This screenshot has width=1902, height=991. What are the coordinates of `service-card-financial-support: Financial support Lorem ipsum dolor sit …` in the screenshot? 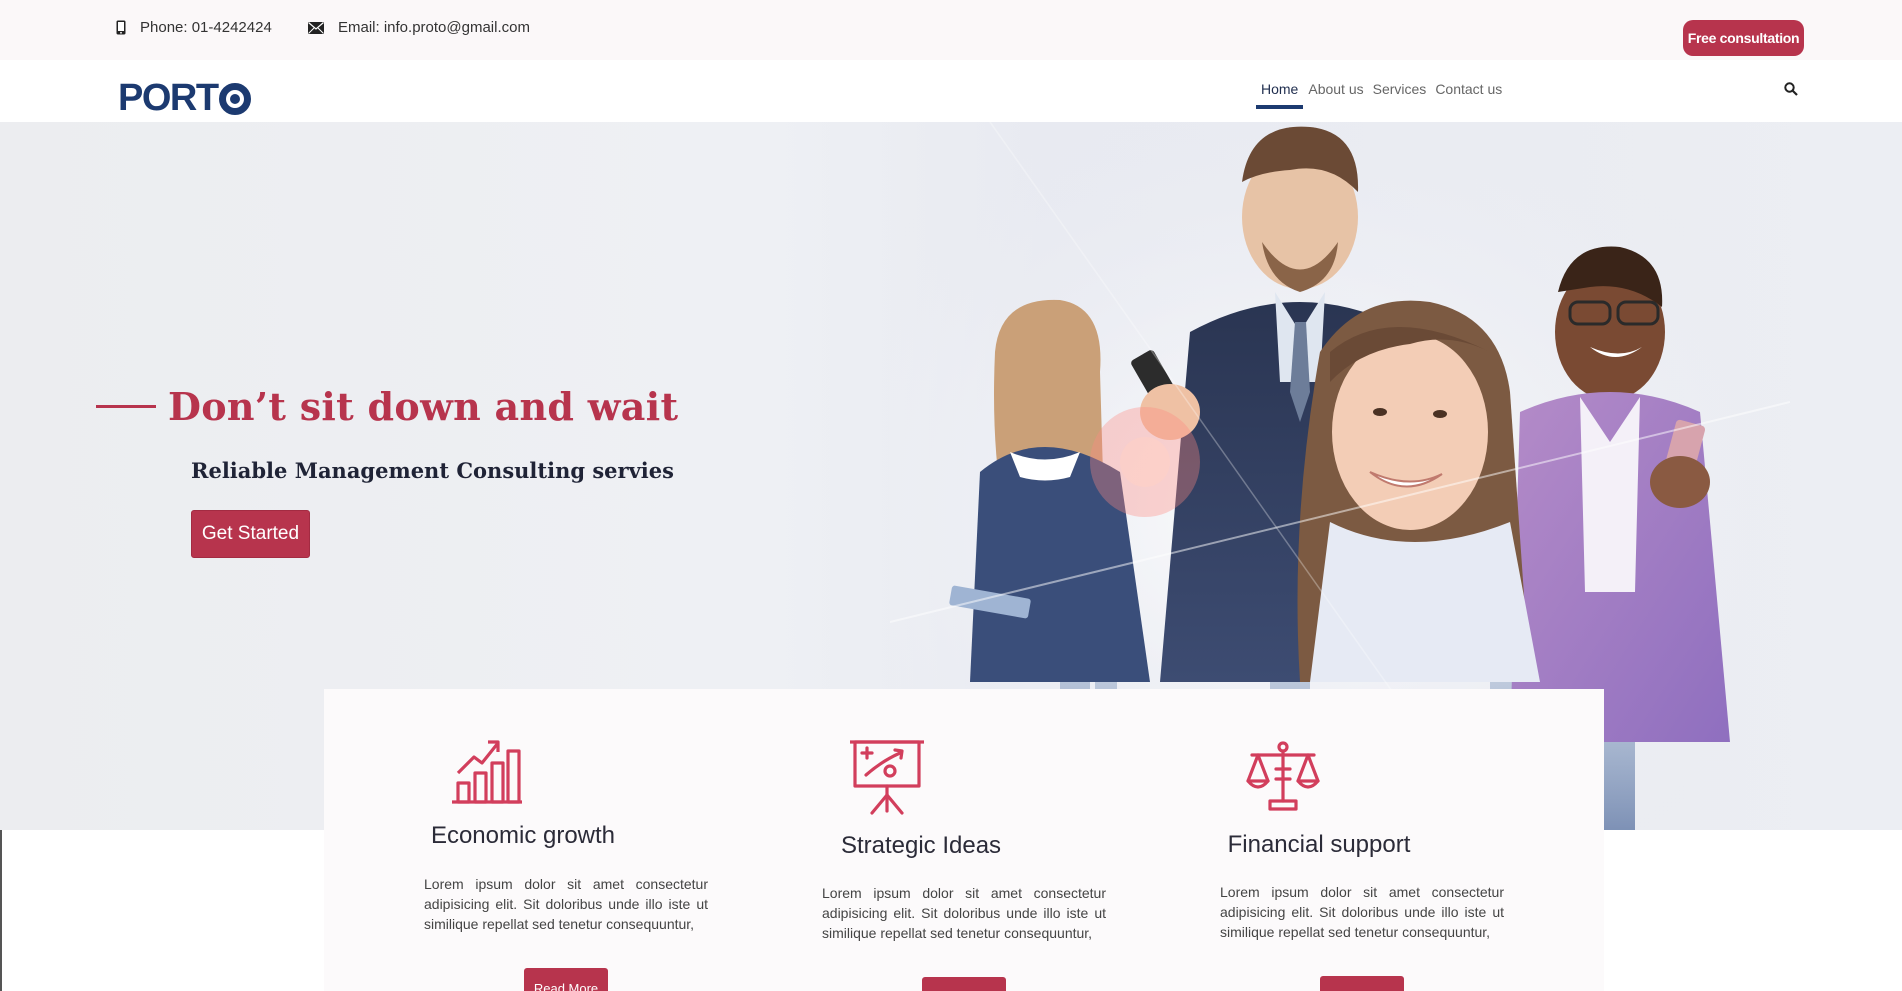 It's located at (1319, 840).